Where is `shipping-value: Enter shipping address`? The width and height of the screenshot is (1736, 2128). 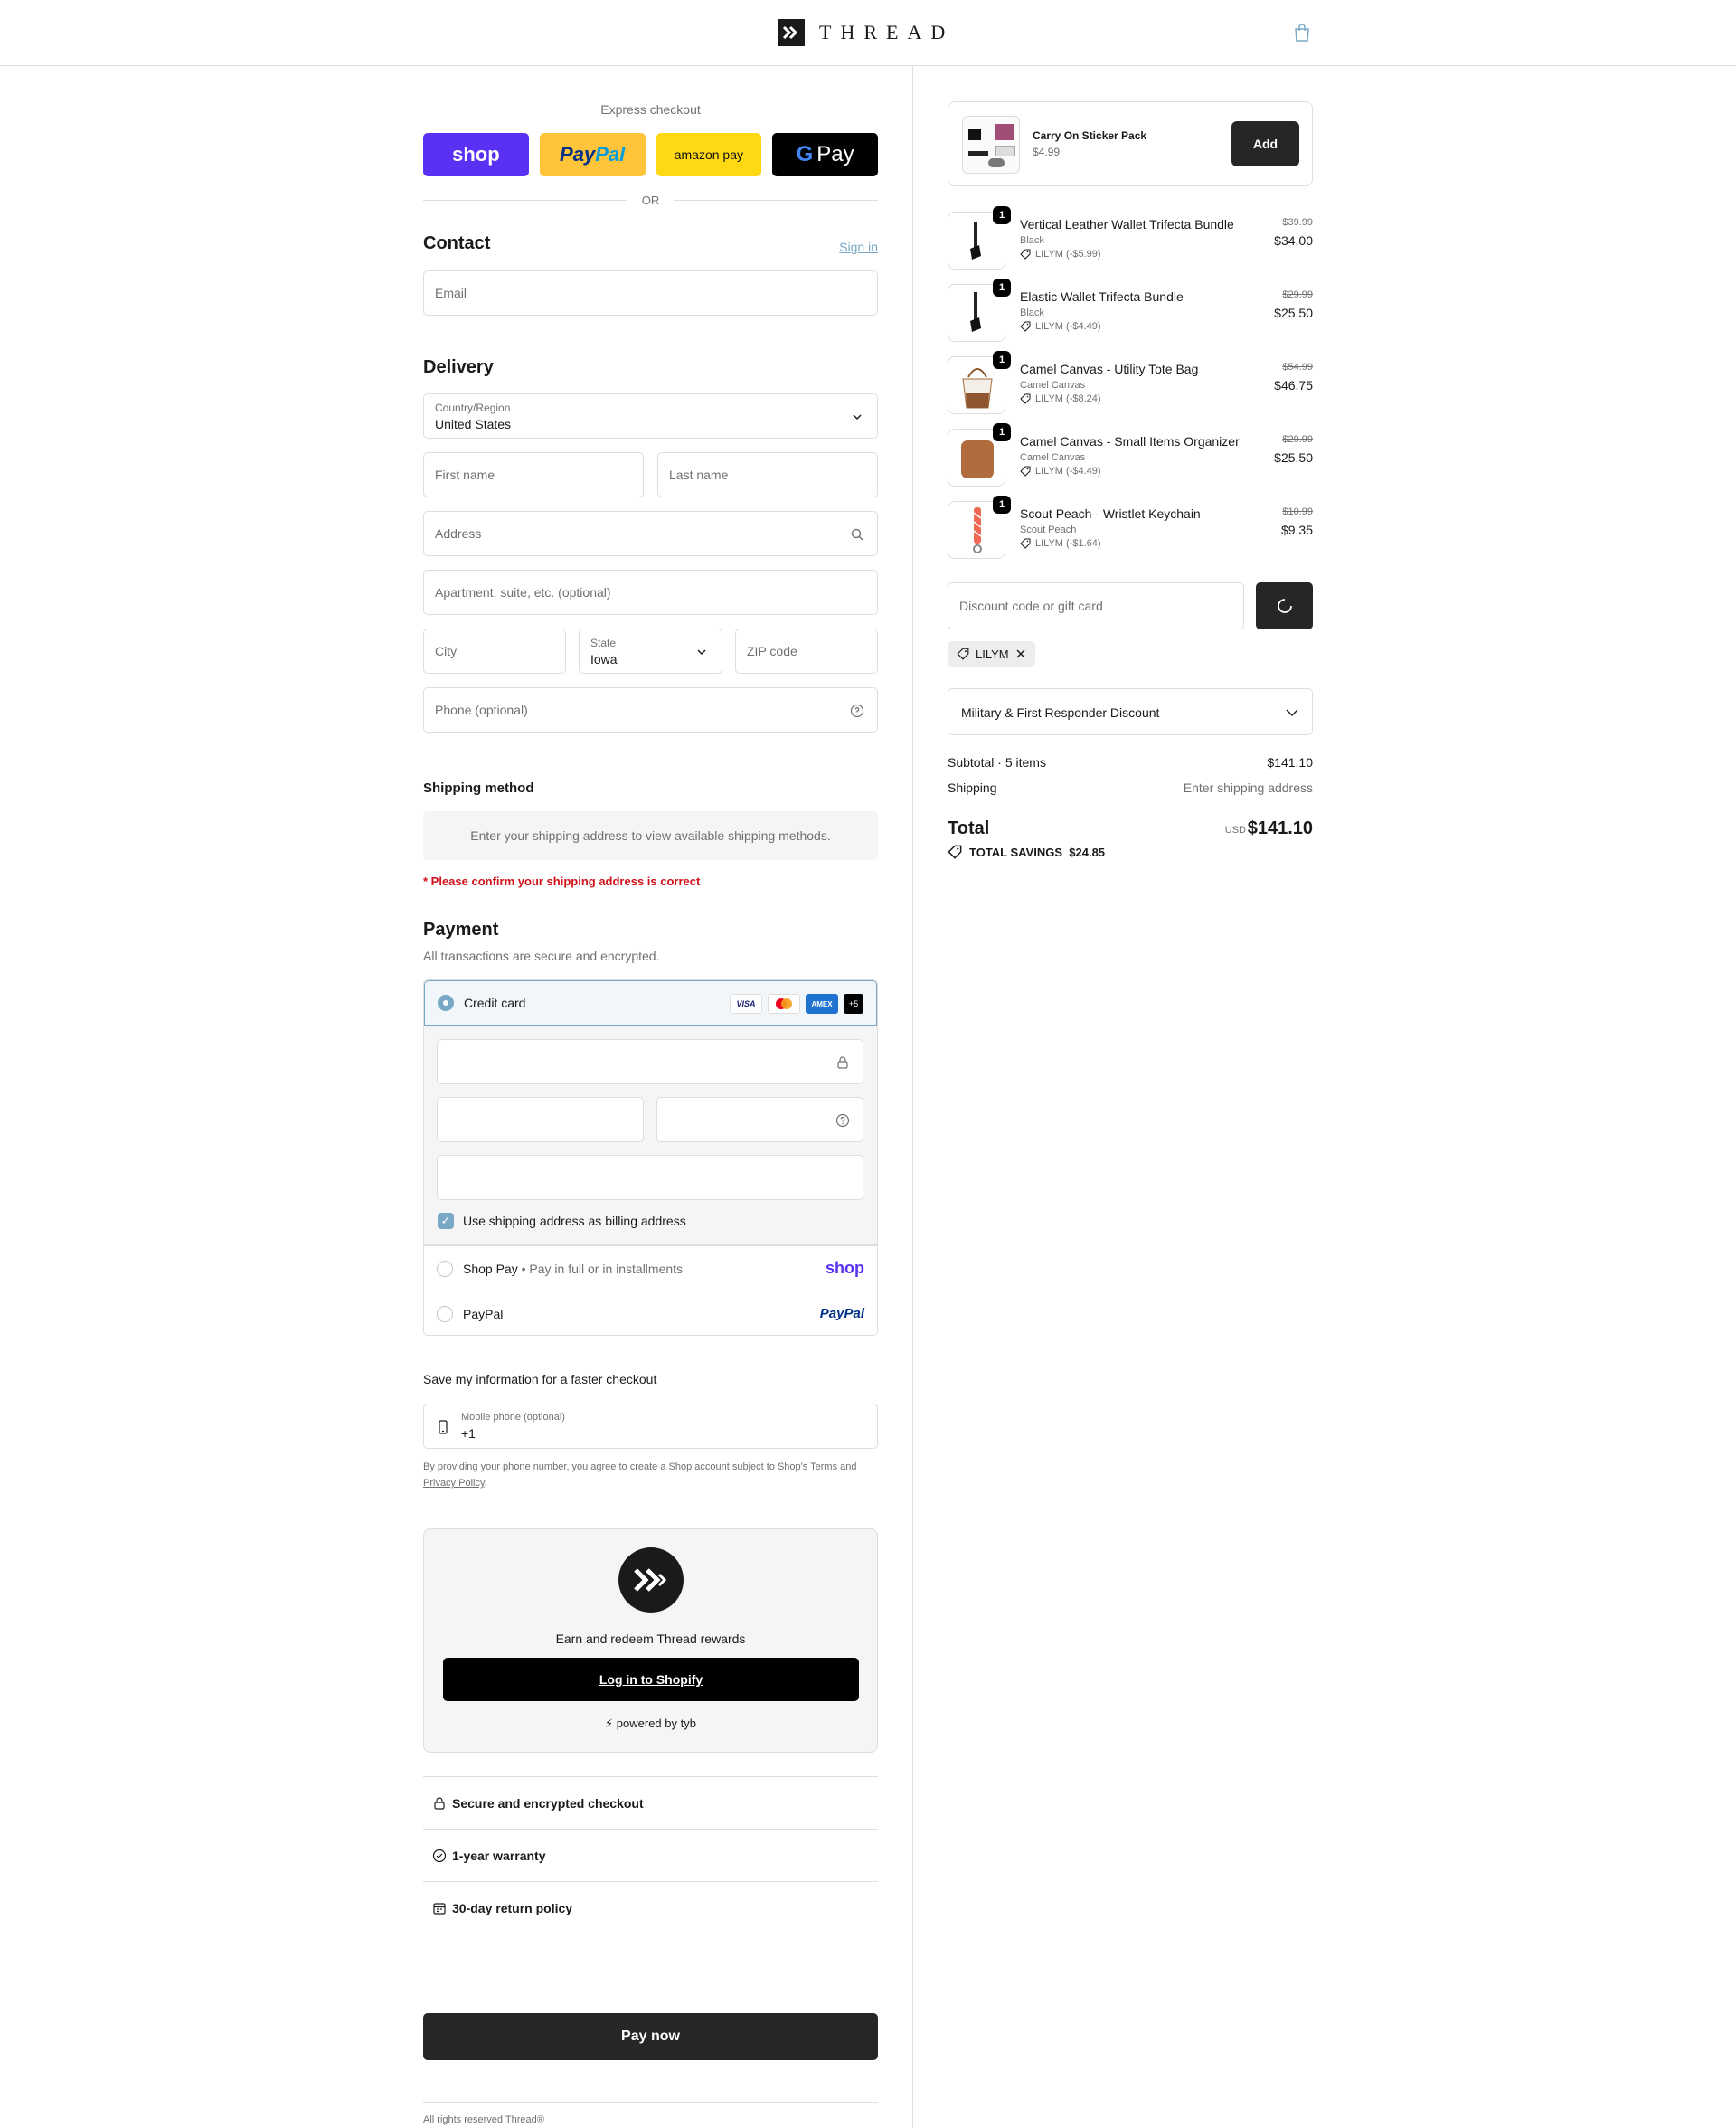 shipping-value: Enter shipping address is located at coordinates (1248, 787).